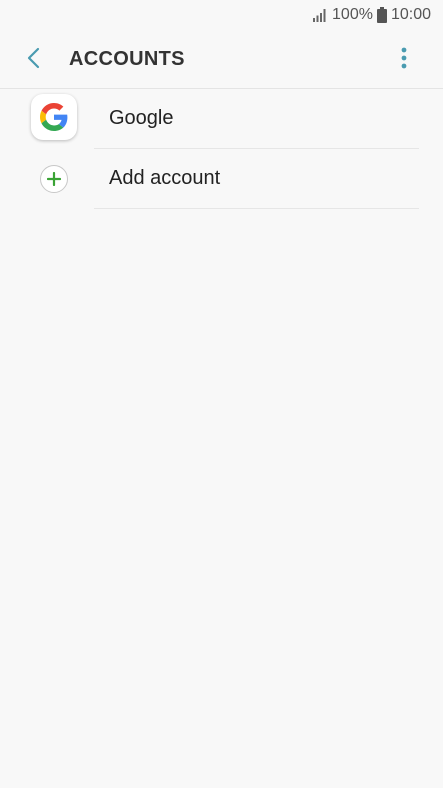  I want to click on divider, so click(256, 208).